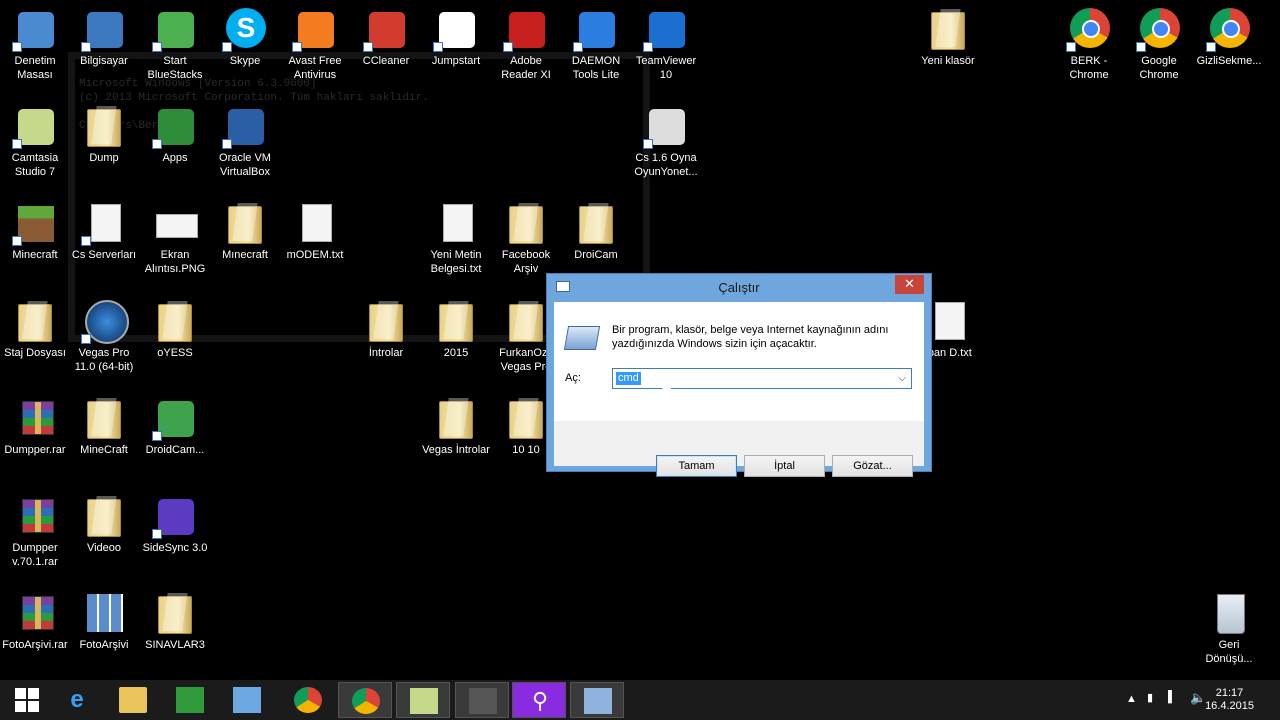  I want to click on desktop-icon: İntrolar, so click(386, 329).